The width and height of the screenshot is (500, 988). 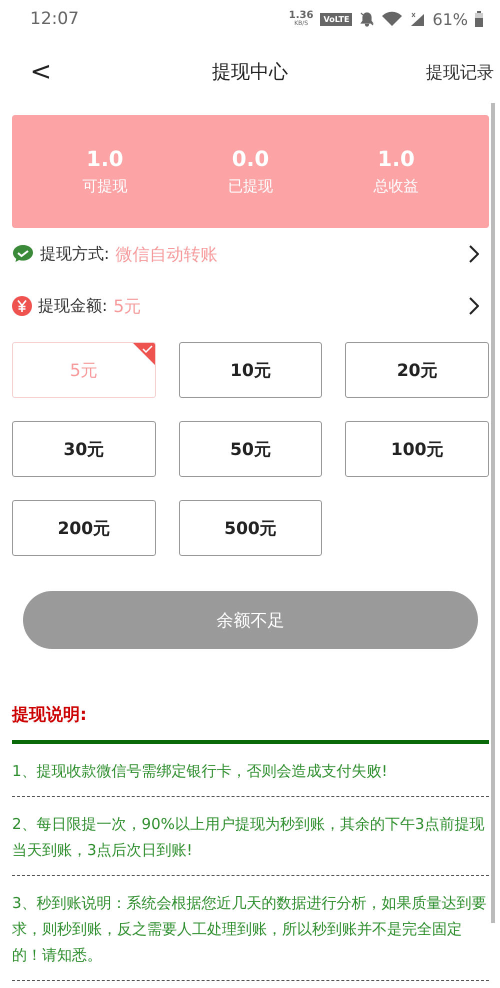 What do you see at coordinates (250, 254) in the screenshot?
I see `method-row: 提现方式: 微信自动转账` at bounding box center [250, 254].